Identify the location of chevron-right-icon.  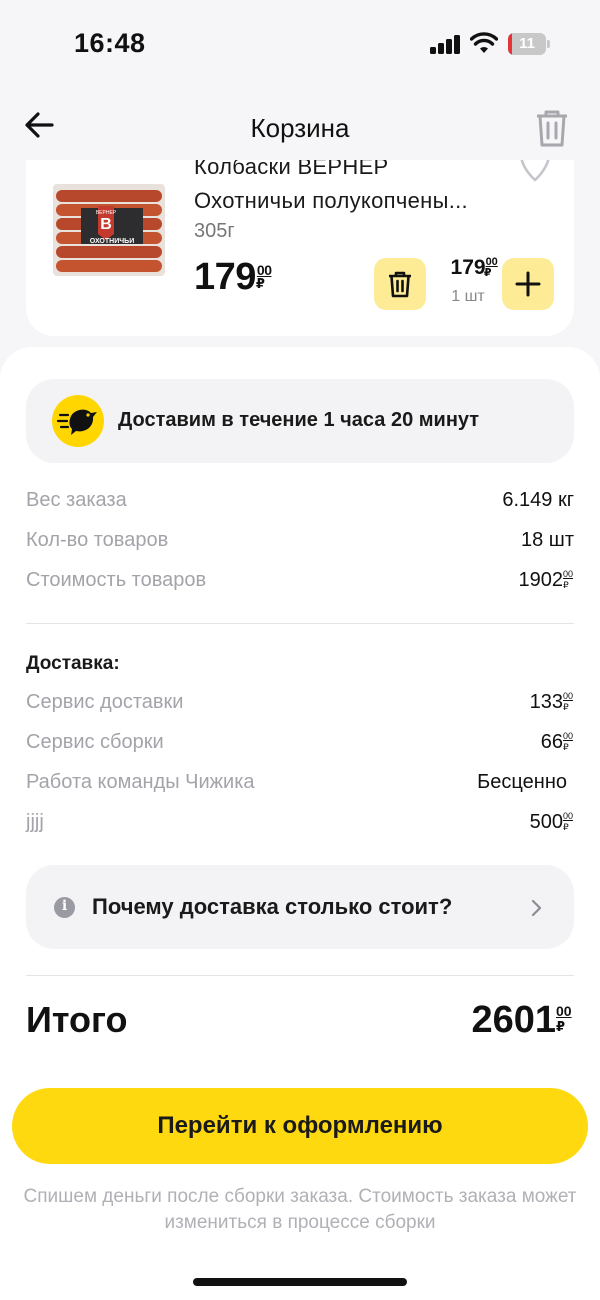
(536, 908).